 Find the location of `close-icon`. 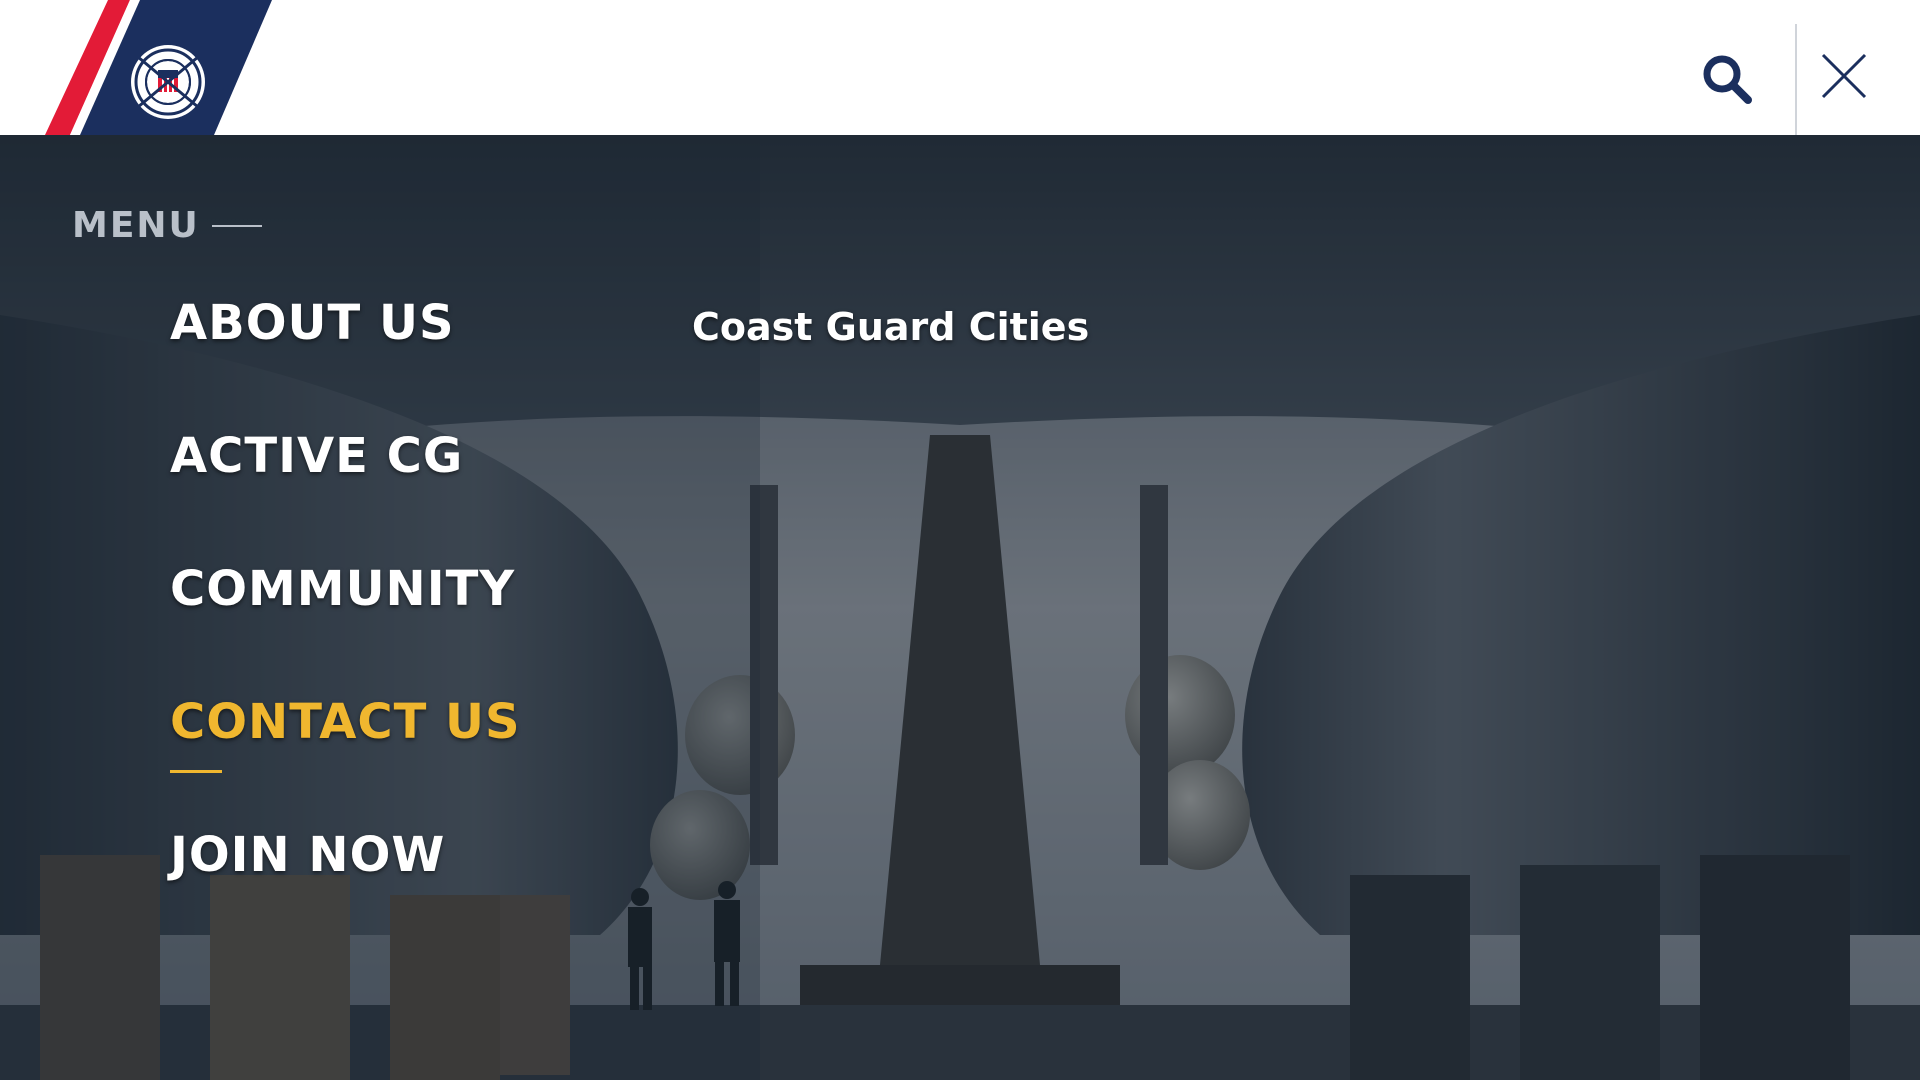

close-icon is located at coordinates (1844, 76).